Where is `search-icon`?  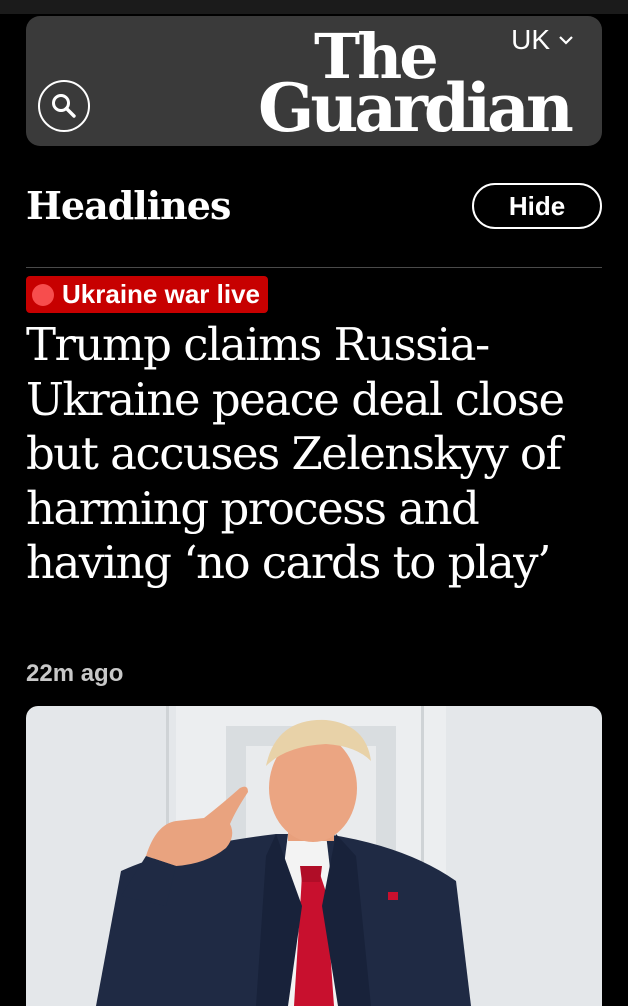
search-icon is located at coordinates (64, 106).